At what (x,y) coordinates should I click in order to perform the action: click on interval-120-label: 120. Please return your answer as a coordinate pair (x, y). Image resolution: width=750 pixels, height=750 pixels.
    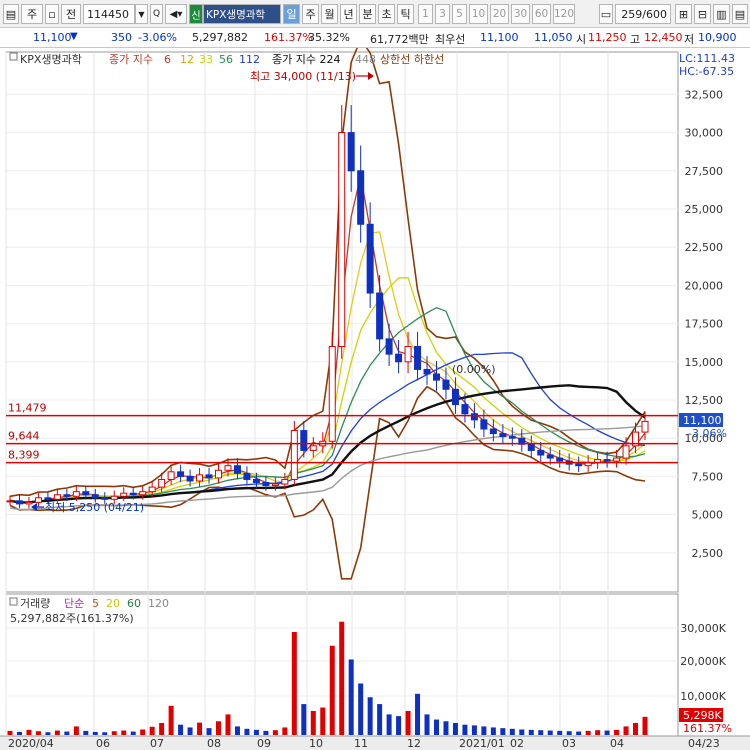
    Looking at the image, I should click on (564, 14).